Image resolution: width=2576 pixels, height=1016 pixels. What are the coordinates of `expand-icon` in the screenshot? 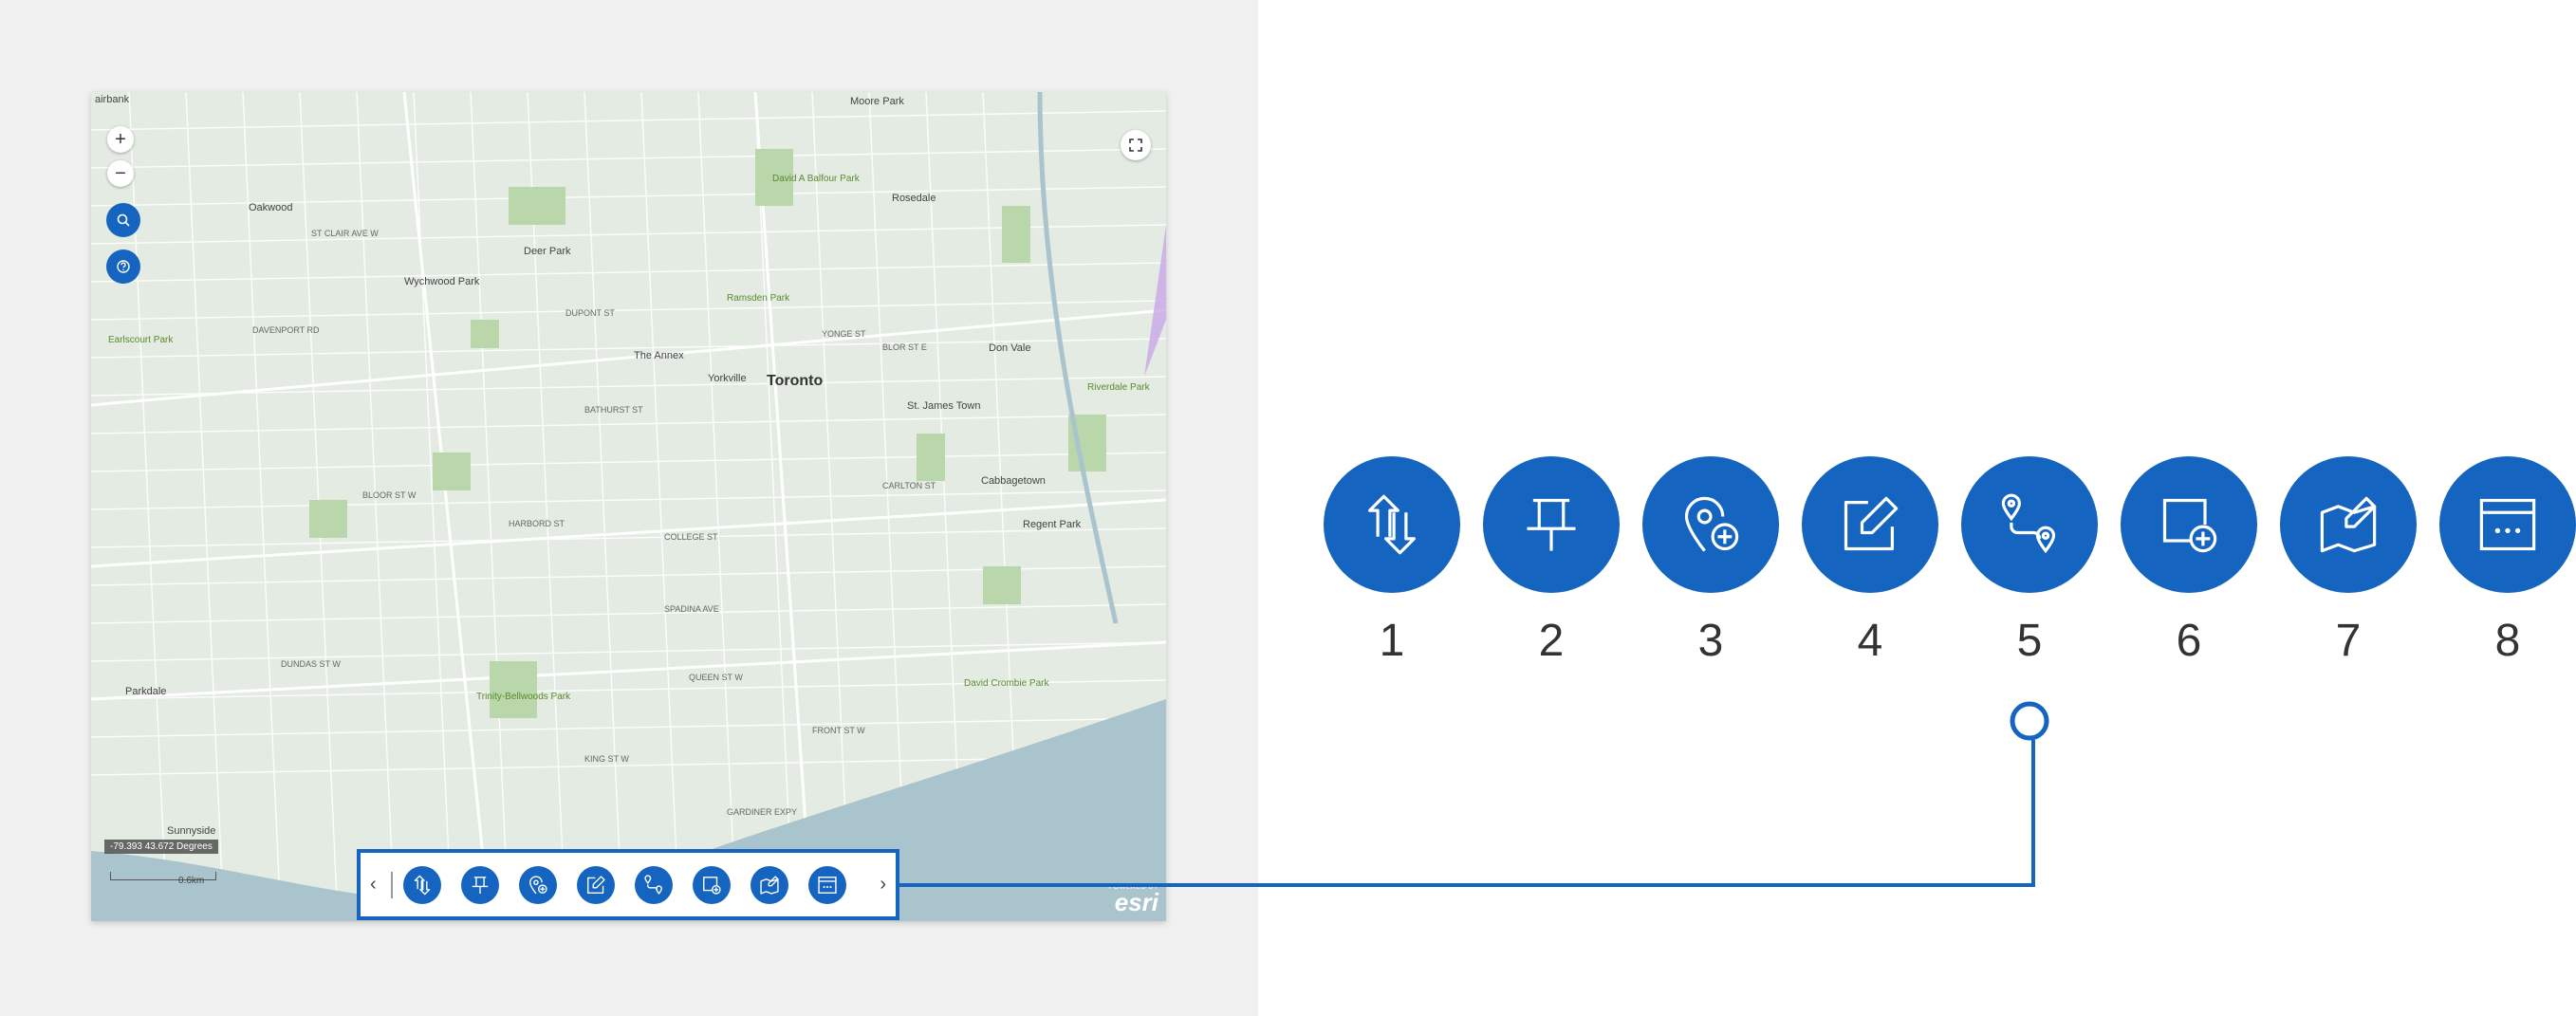 It's located at (1135, 145).